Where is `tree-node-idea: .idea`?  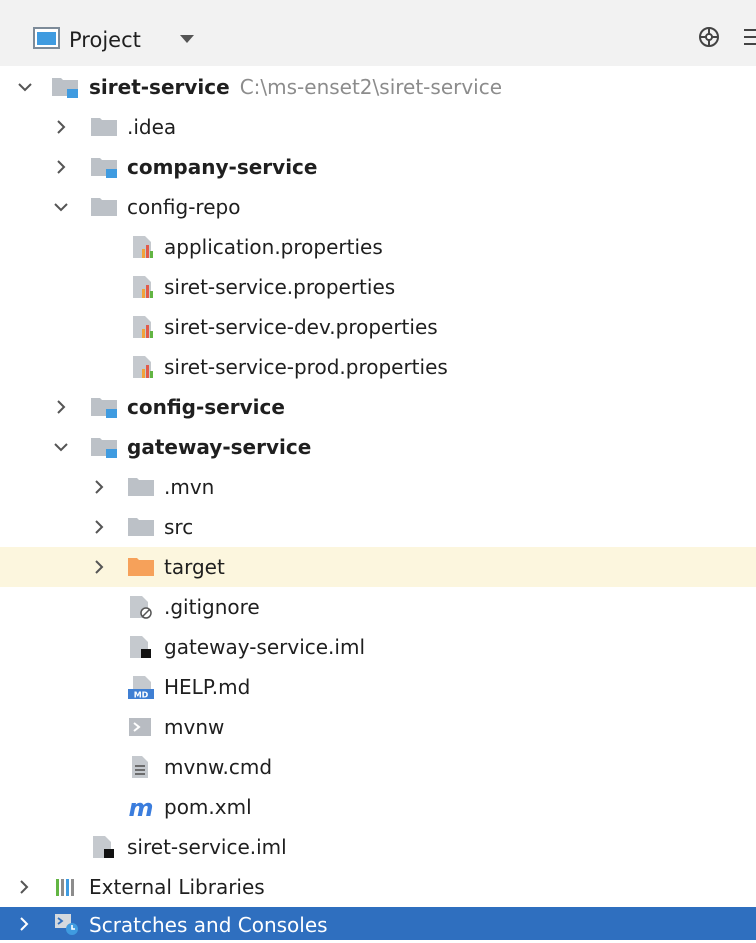 tree-node-idea: .idea is located at coordinates (378, 127).